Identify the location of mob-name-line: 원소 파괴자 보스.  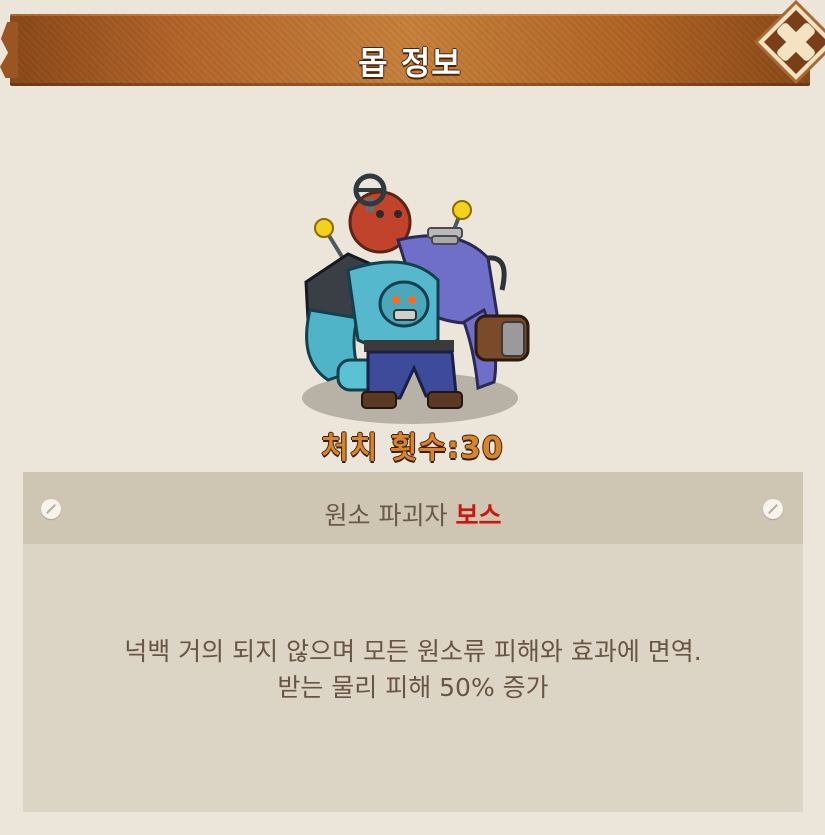
(413, 514).